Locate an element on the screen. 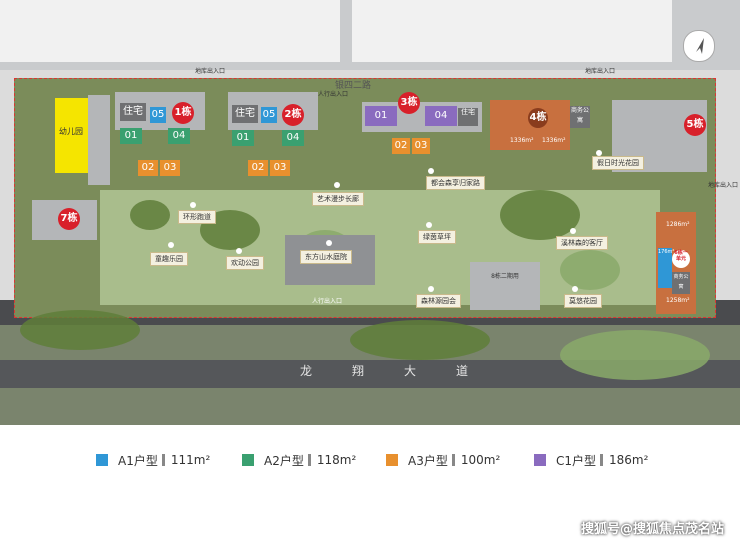 The image size is (740, 545). entrance-mid-top: 人行出入口 is located at coordinates (333, 94).